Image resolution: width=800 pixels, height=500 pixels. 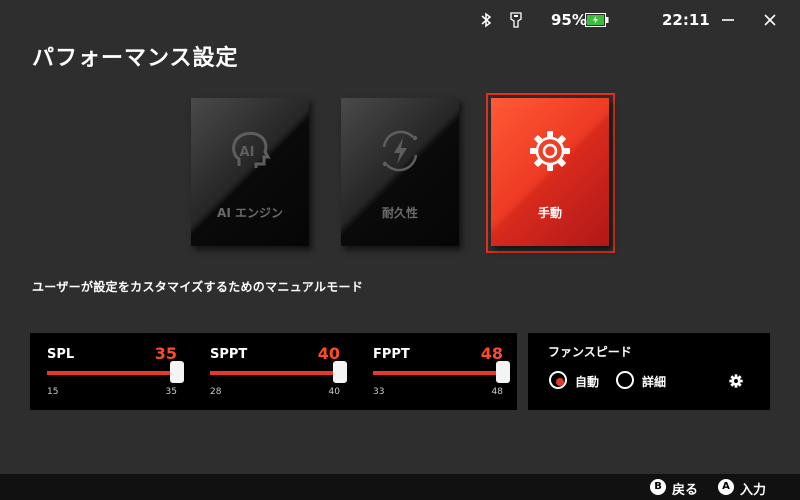 What do you see at coordinates (654, 382) in the screenshot?
I see `radio-label: 詳細` at bounding box center [654, 382].